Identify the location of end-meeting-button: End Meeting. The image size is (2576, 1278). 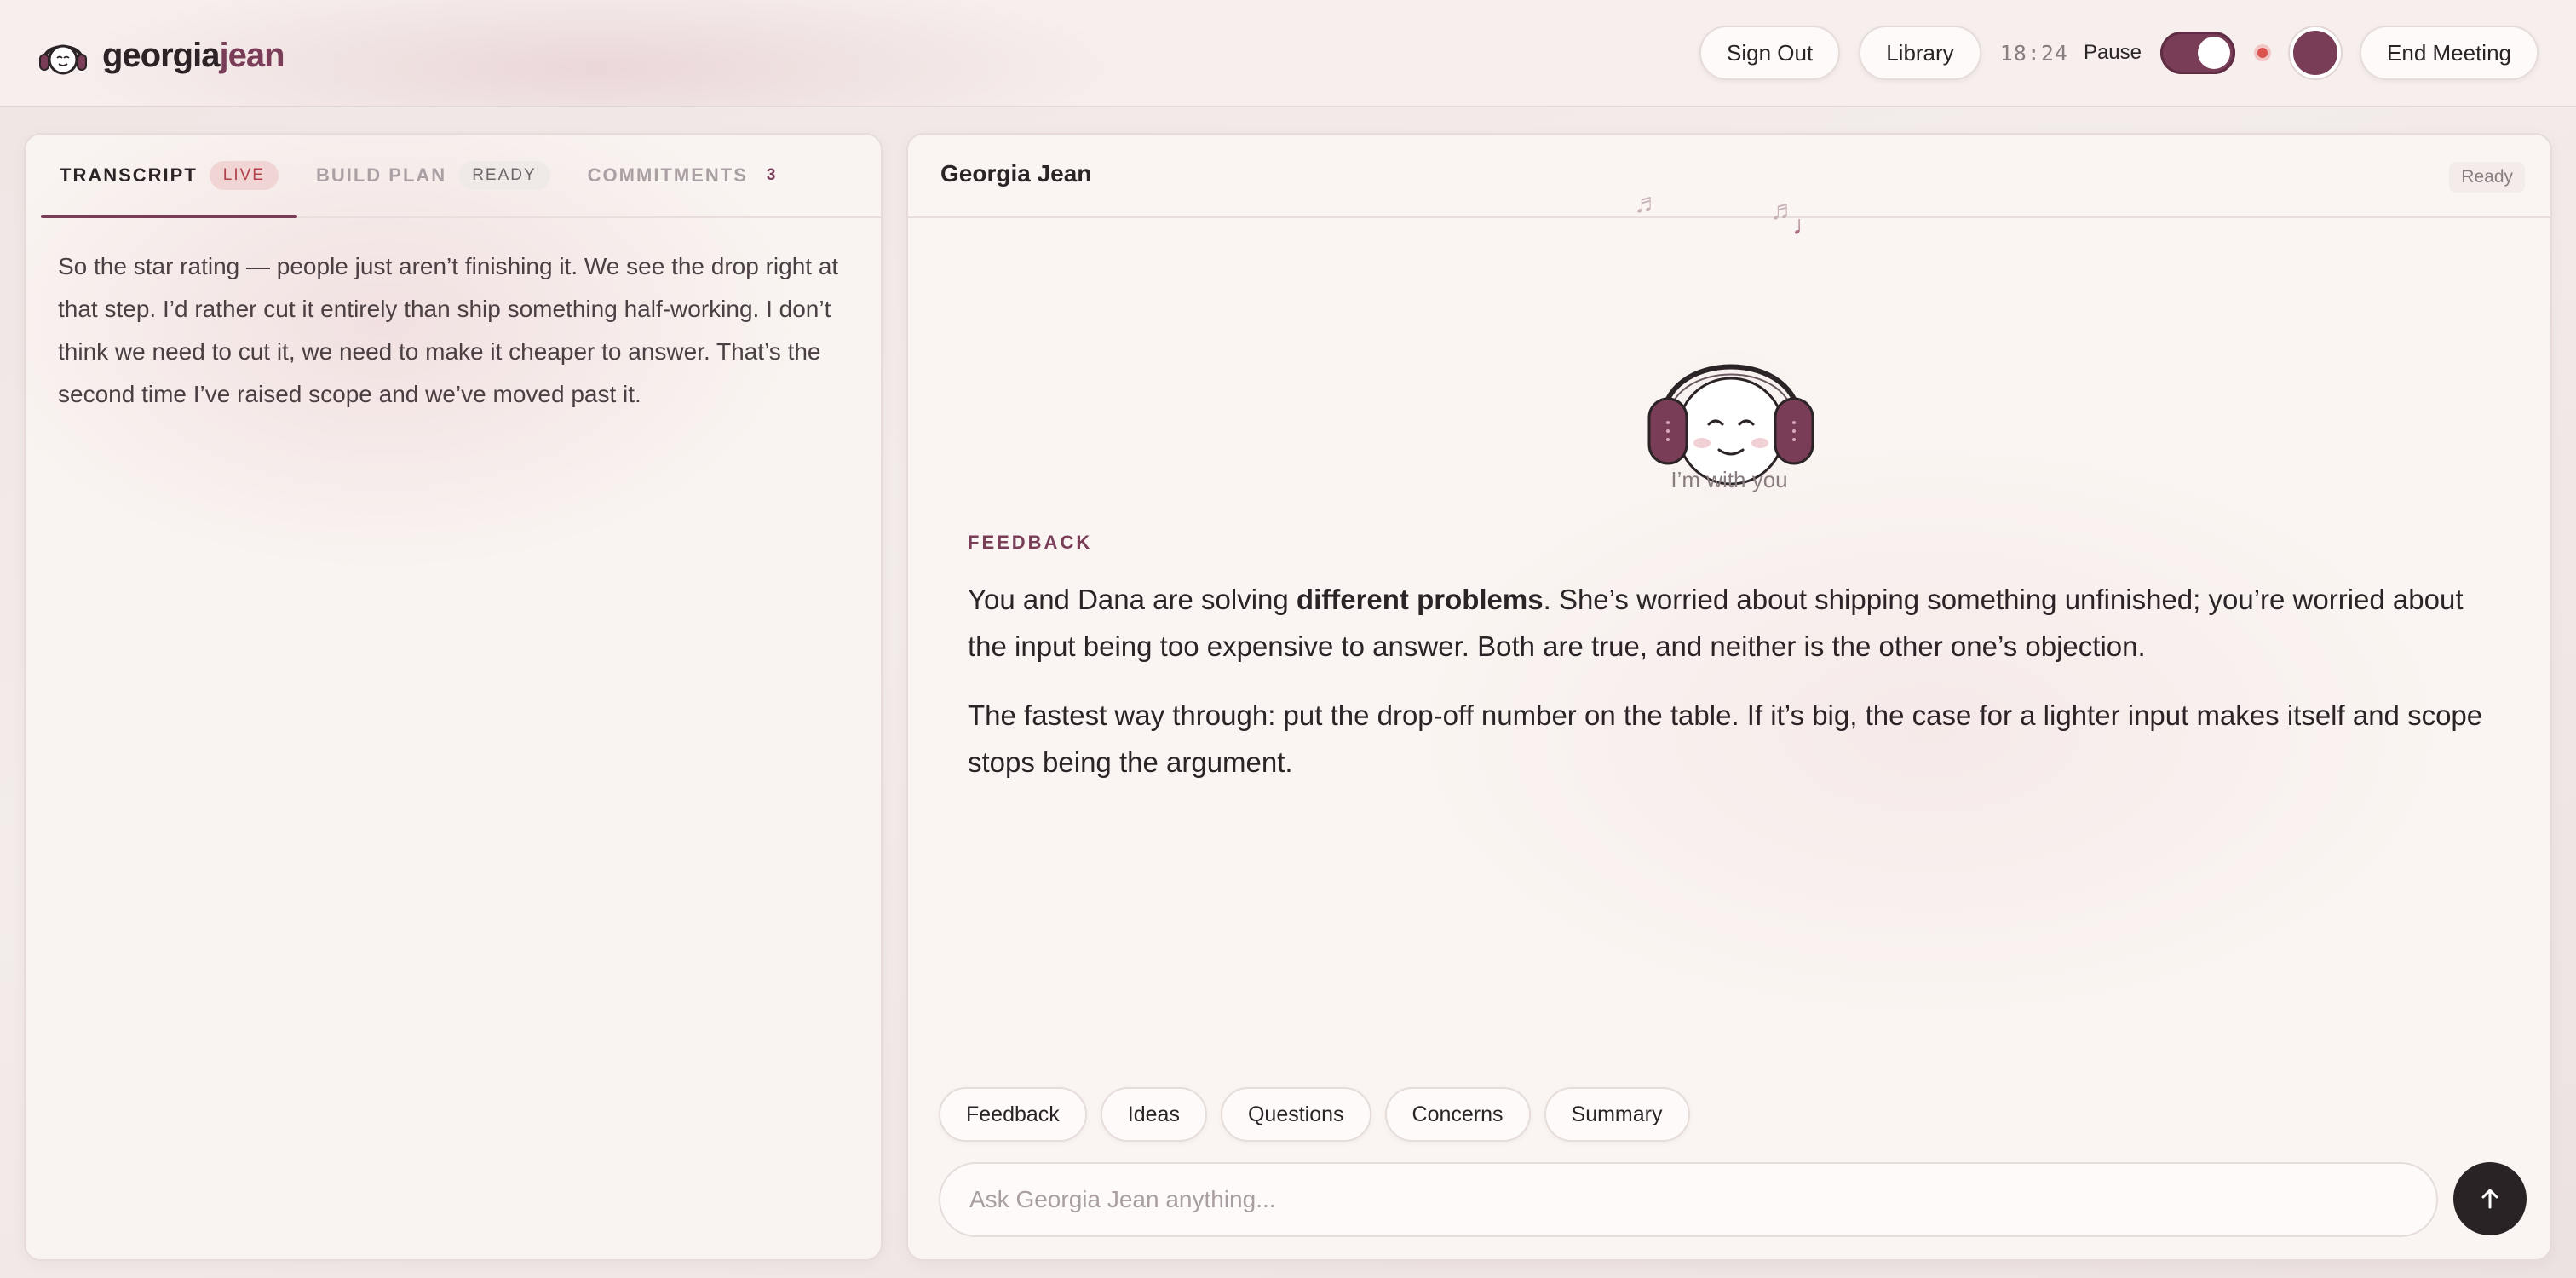
(2450, 53).